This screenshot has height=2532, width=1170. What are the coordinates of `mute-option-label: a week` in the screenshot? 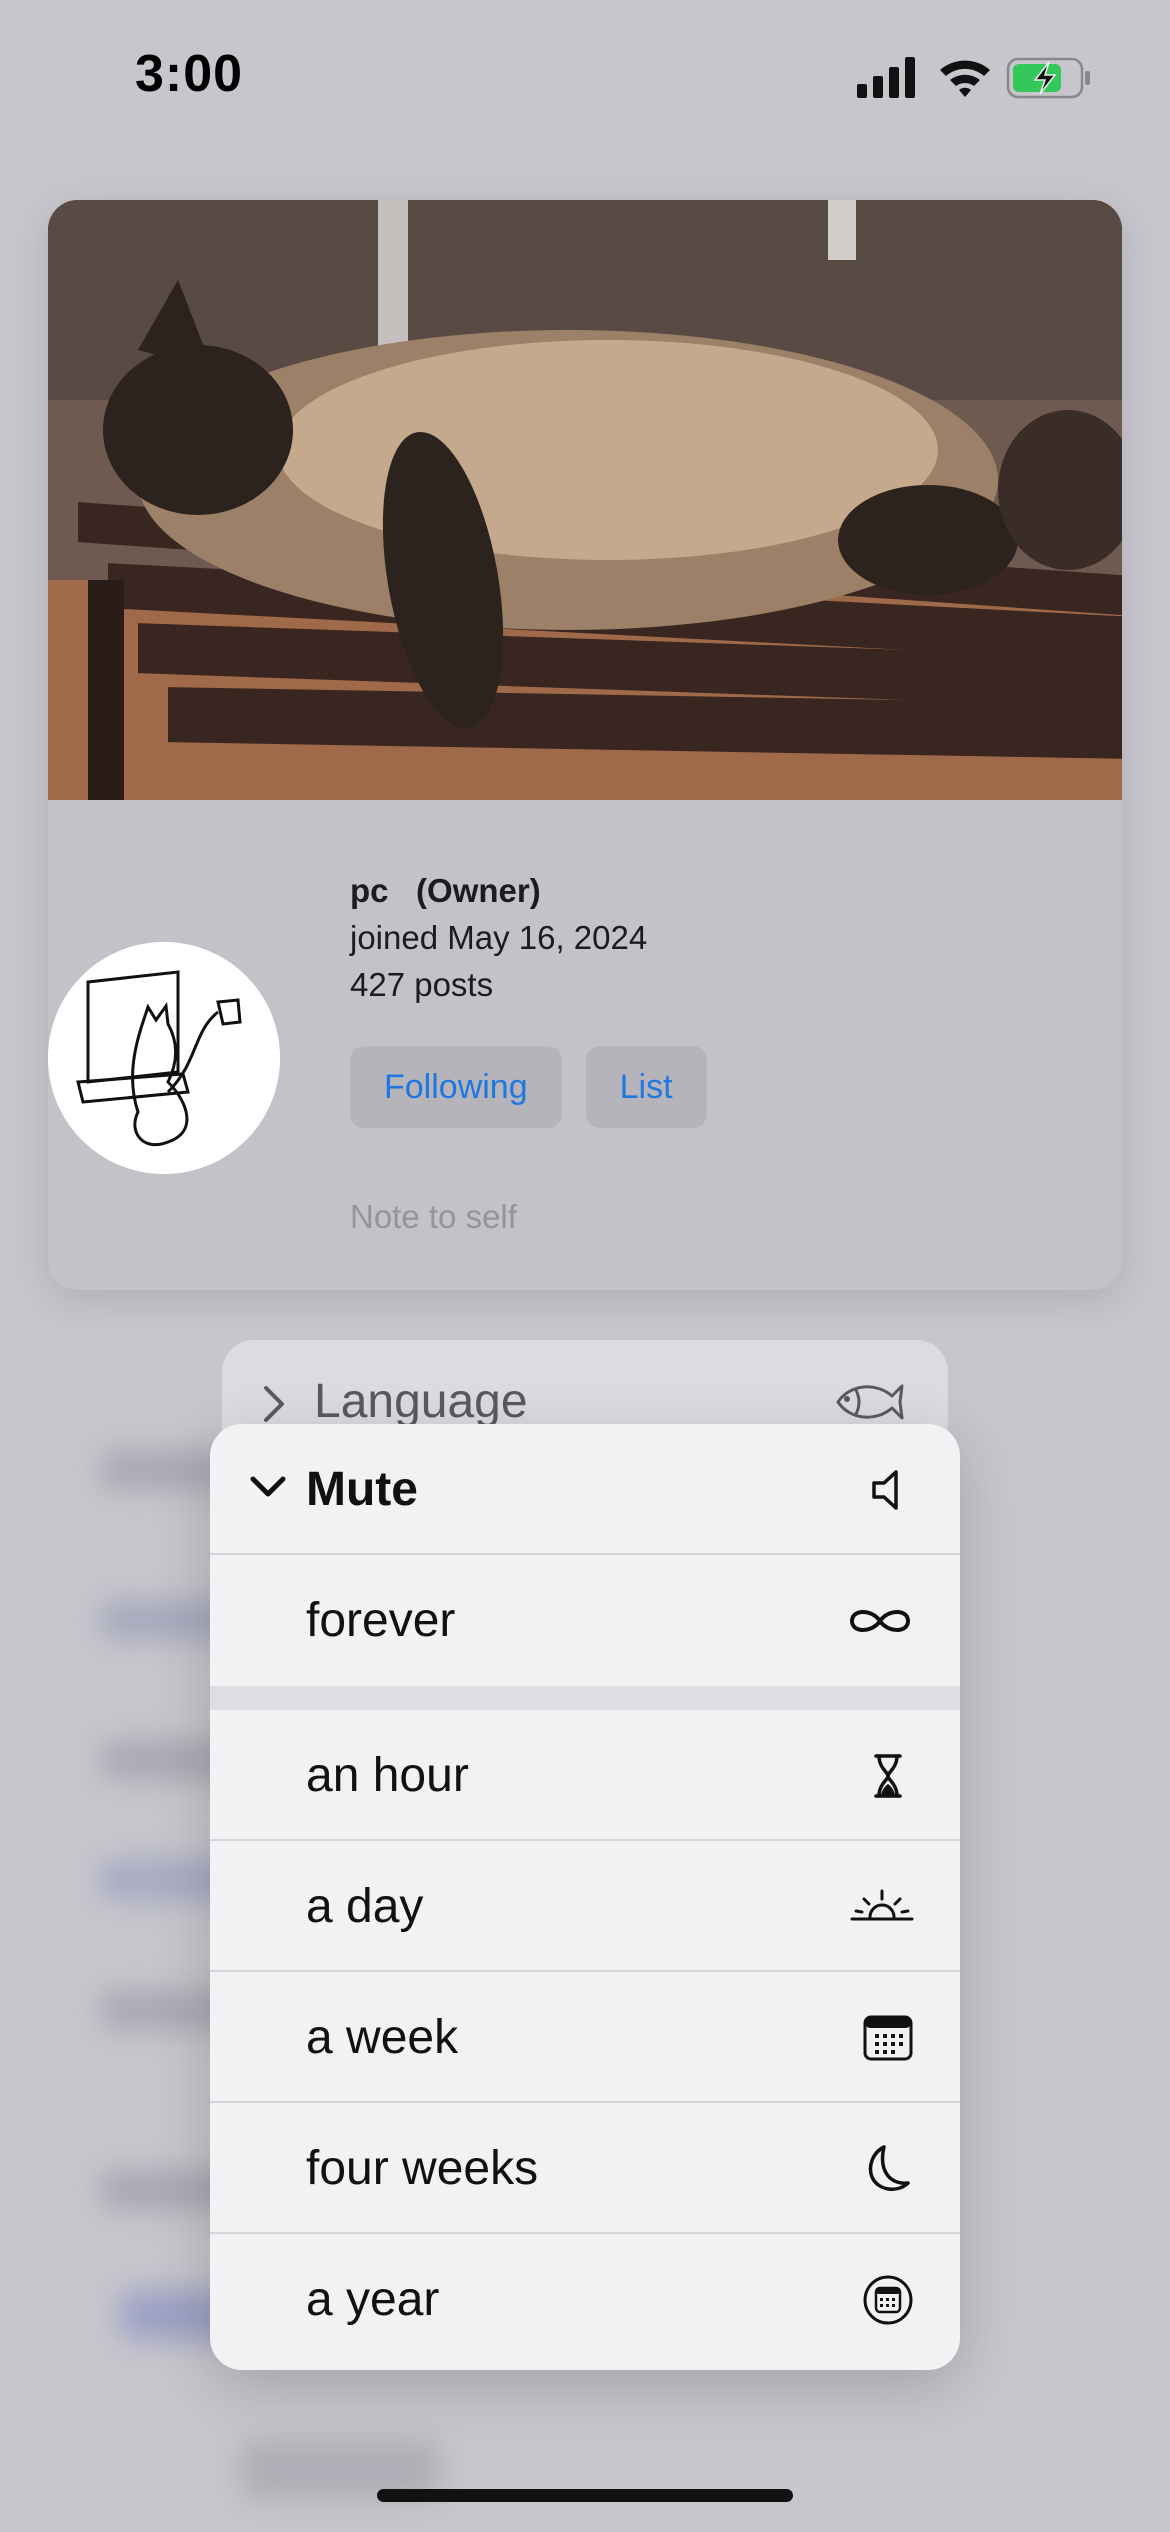 It's located at (382, 2037).